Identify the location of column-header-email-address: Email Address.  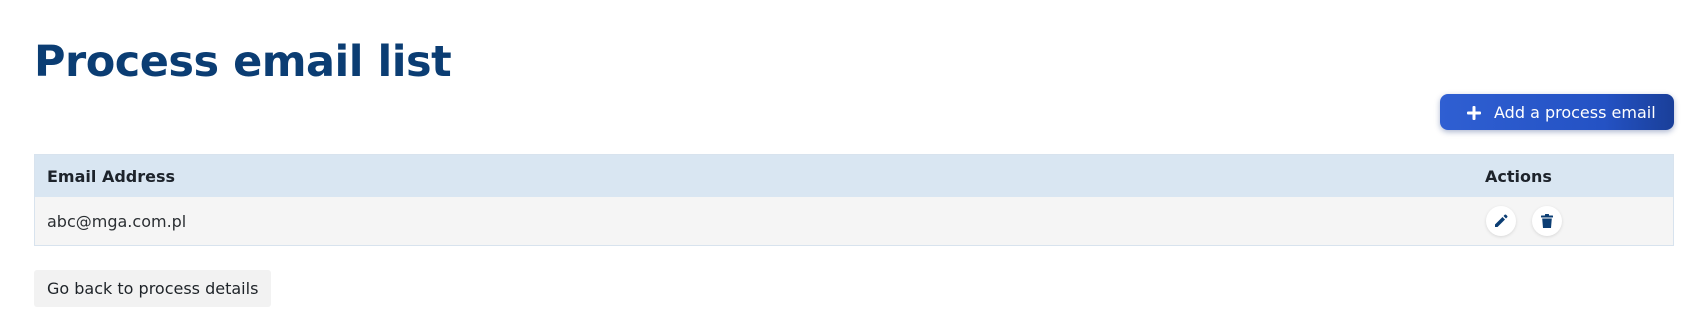
(111, 176).